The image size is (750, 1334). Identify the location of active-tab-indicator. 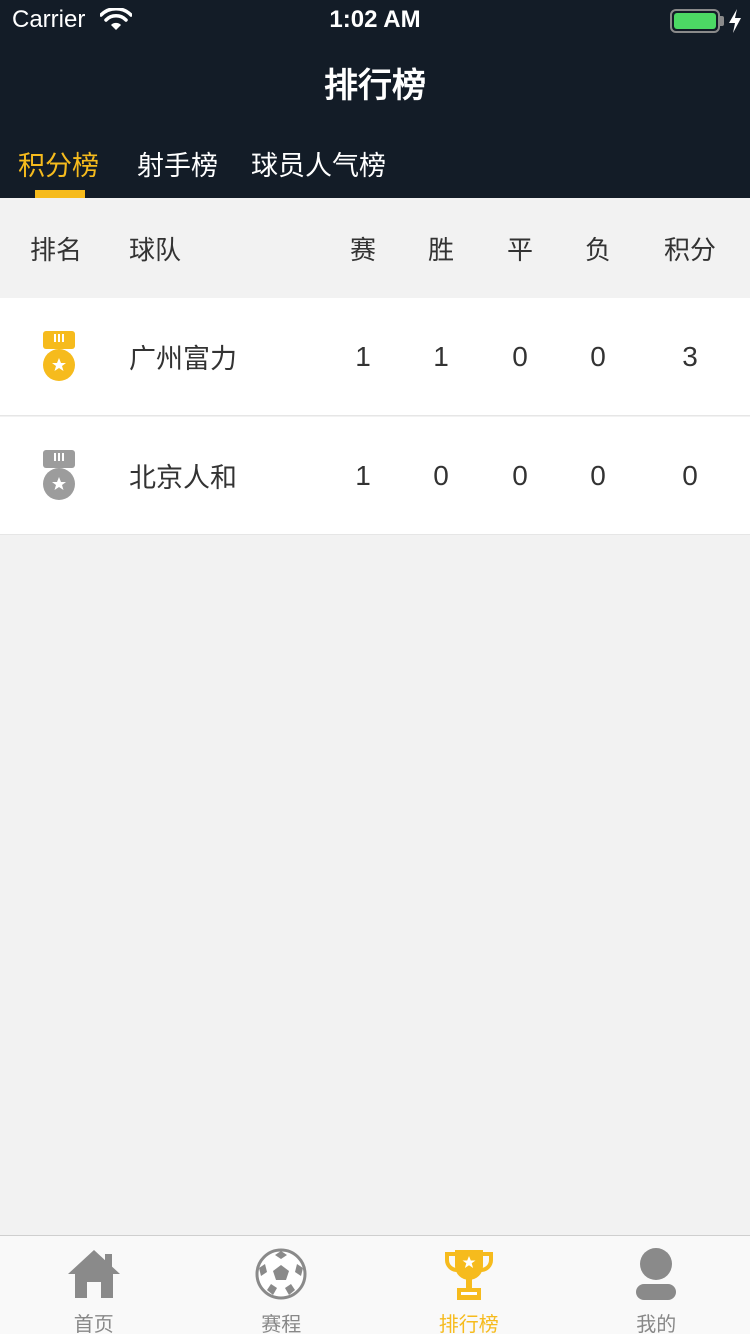
(60, 194).